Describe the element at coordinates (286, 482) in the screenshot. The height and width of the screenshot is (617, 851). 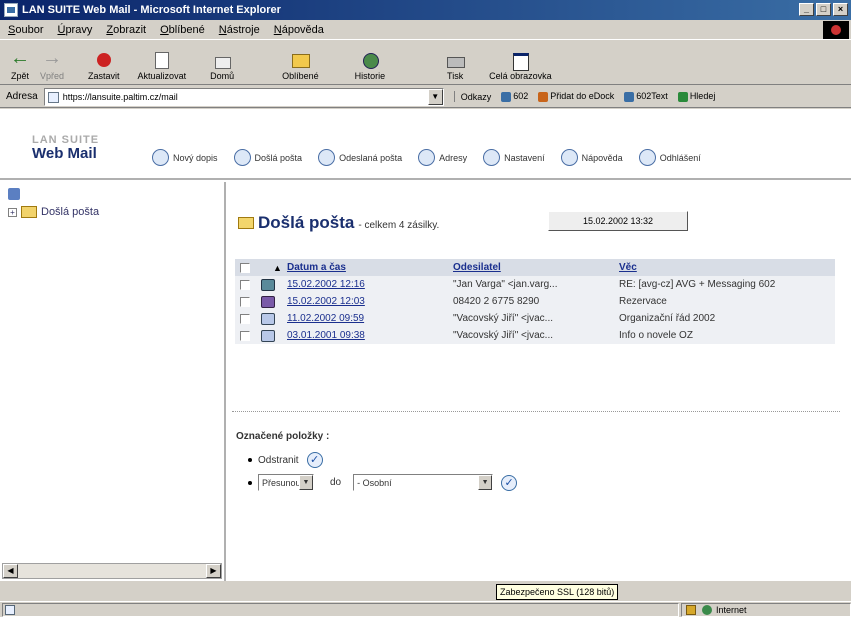
I see `move-action-select: Přesunout ▼` at that location.